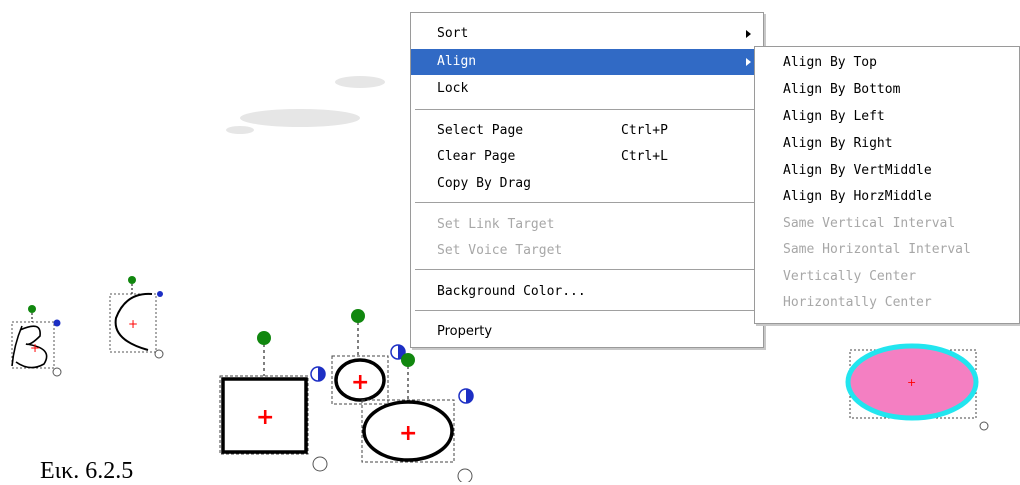 The height and width of the screenshot is (485, 1020). Describe the element at coordinates (857, 197) in the screenshot. I see `submenu-item-align-by-horzmiddle: Align By HorzMiddle` at that location.